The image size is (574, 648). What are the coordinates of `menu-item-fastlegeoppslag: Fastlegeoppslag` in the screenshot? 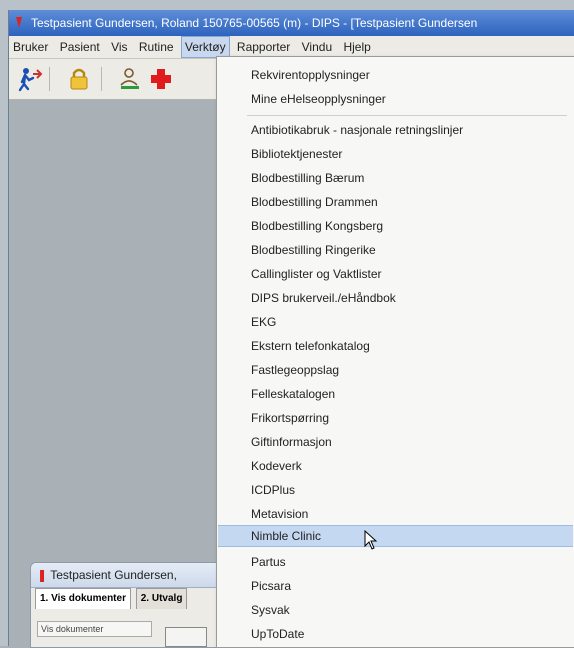 It's located at (395, 370).